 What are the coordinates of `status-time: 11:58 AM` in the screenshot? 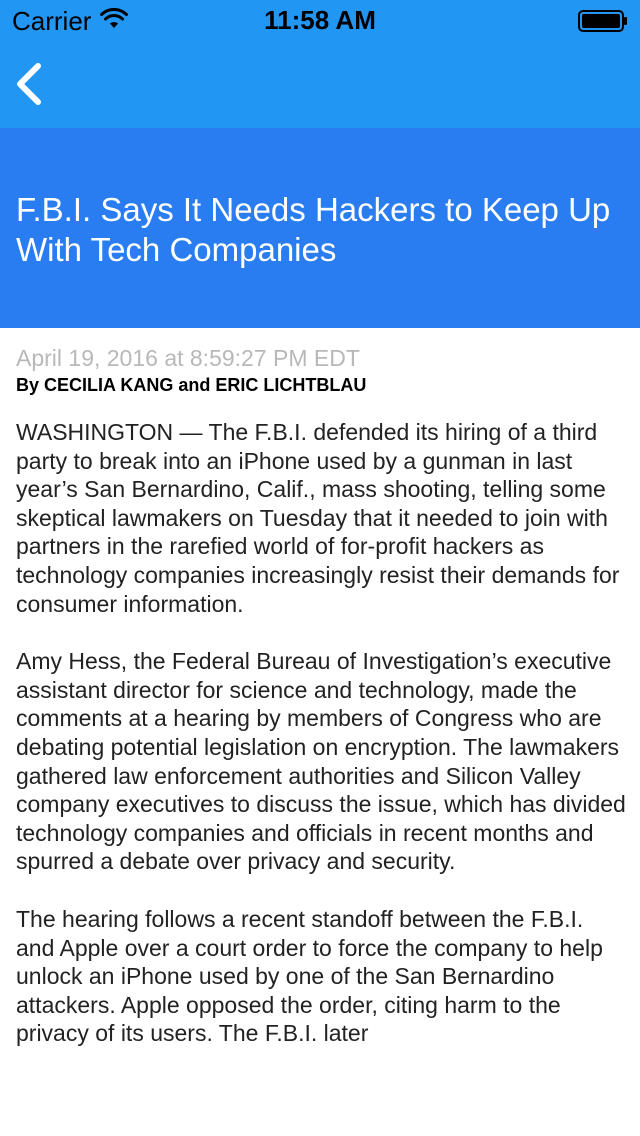 It's located at (320, 20).